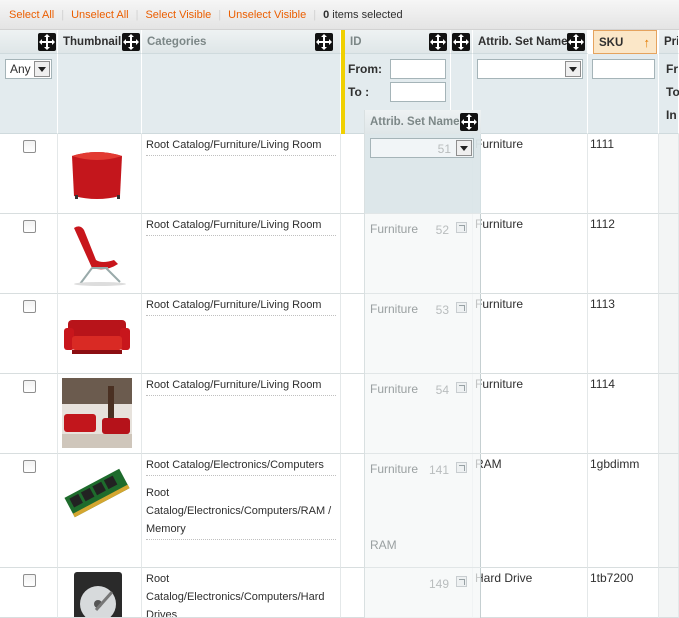  Describe the element at coordinates (423, 334) in the screenshot. I see `dragged-column-cell: Furniture 53` at that location.